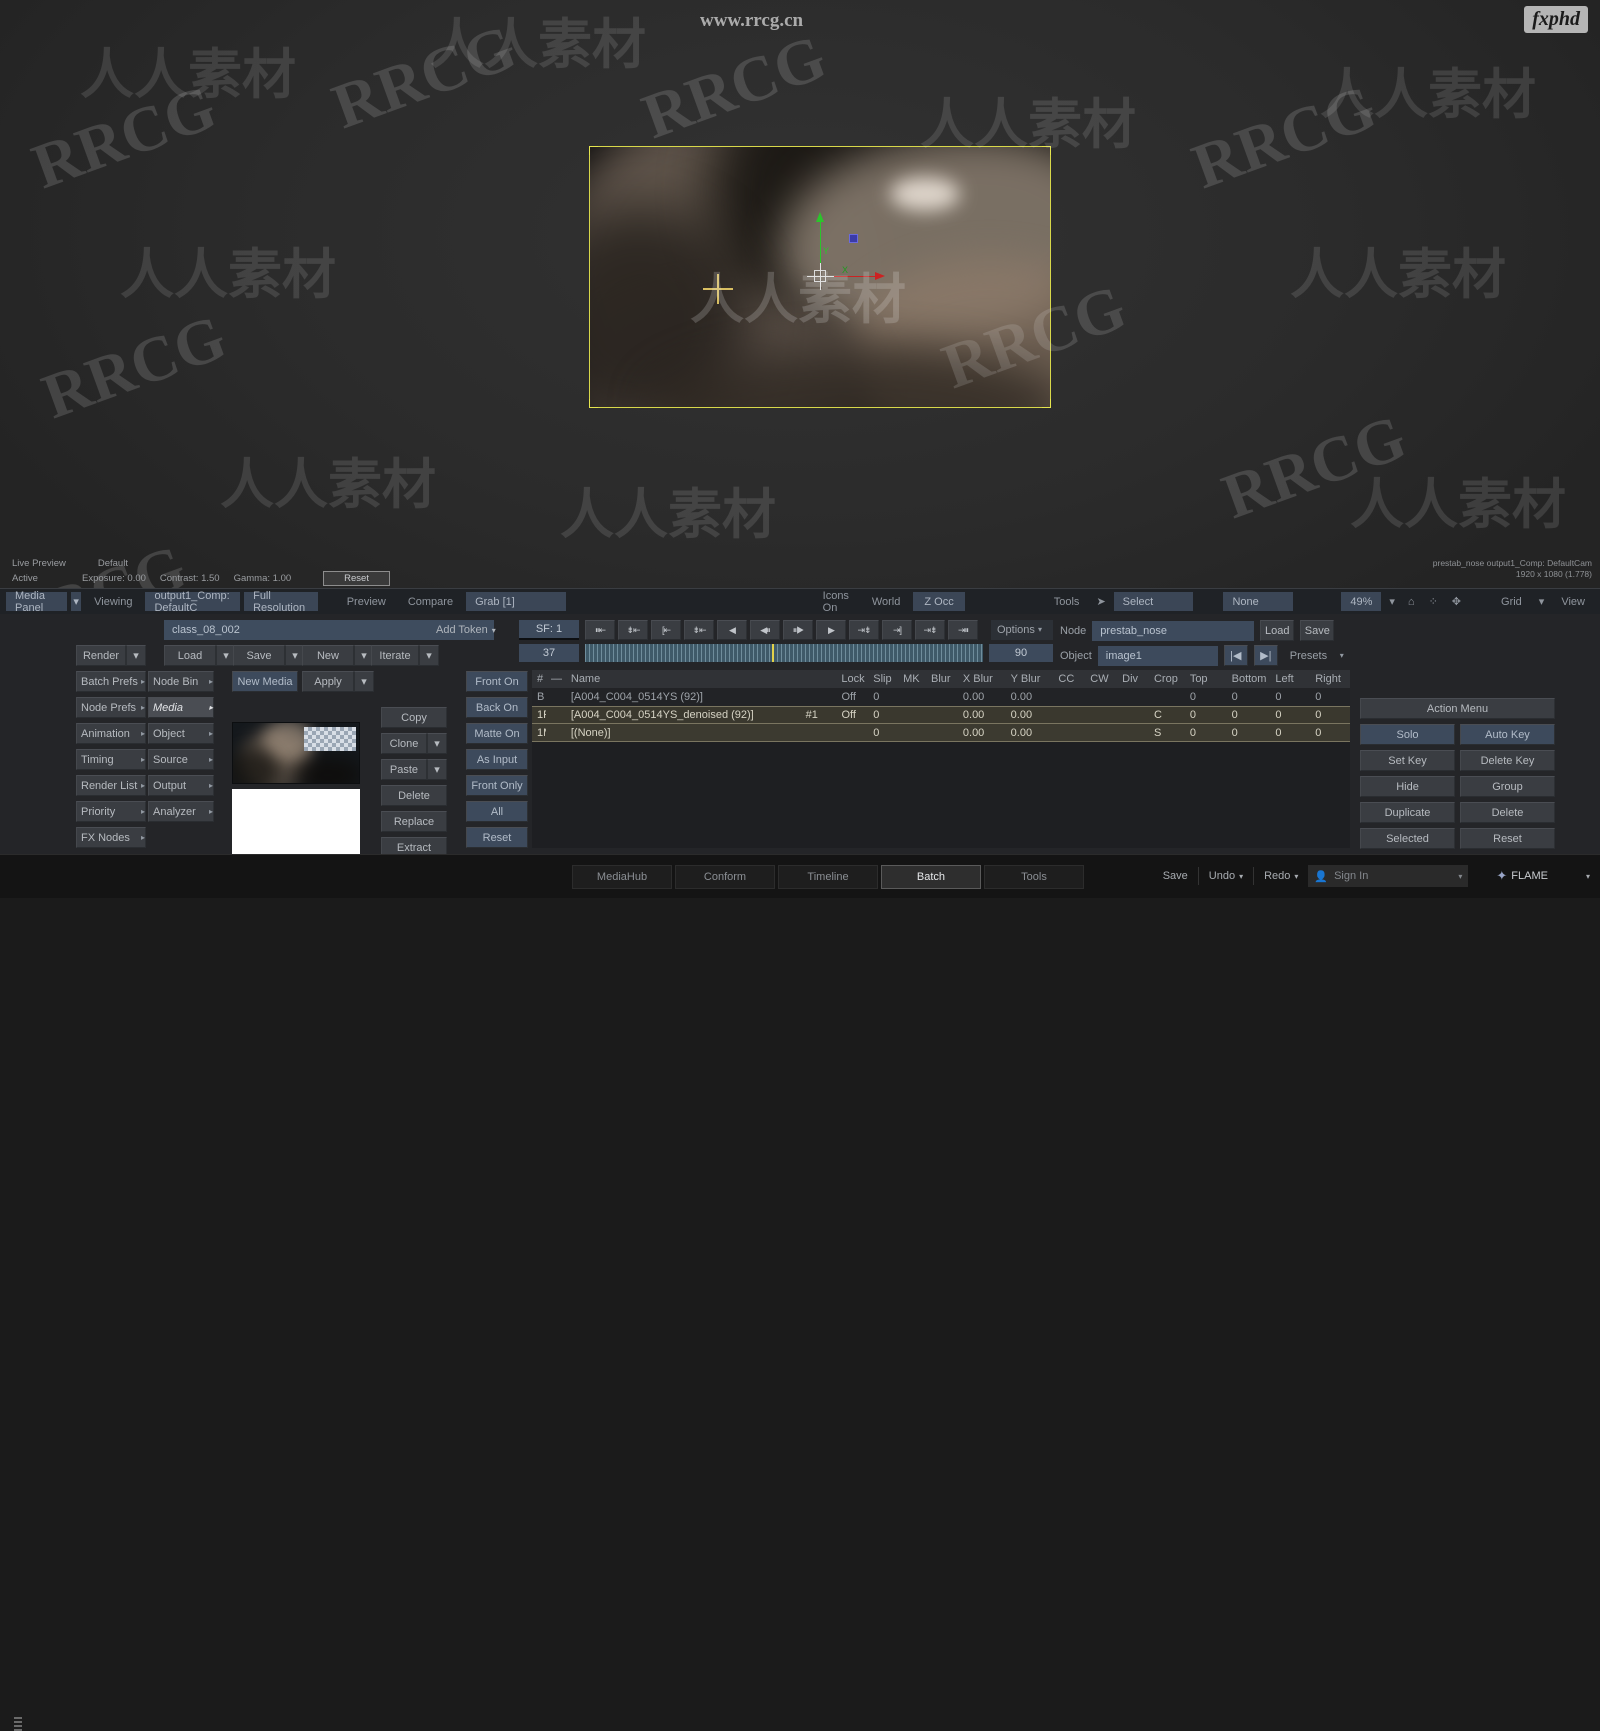 The height and width of the screenshot is (1731, 1600). I want to click on tab-timeline: Timeline, so click(828, 877).